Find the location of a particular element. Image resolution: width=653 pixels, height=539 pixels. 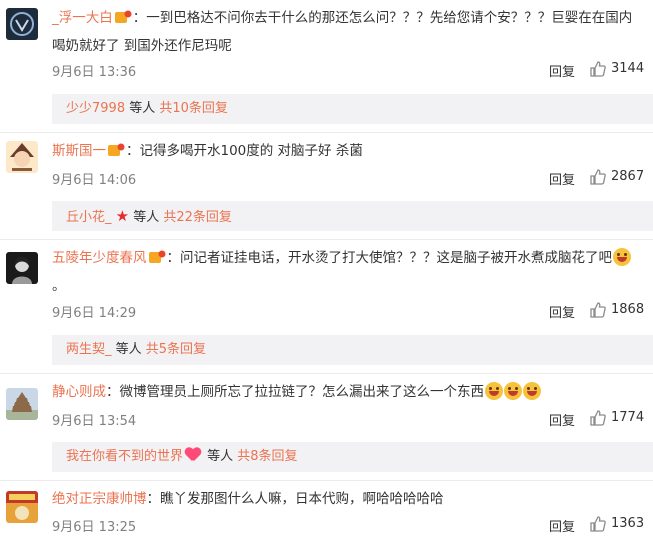

comment-text: 斯斯国一 ：记得多喝开水100度的 对脑子好 杀菌 is located at coordinates (346, 153).